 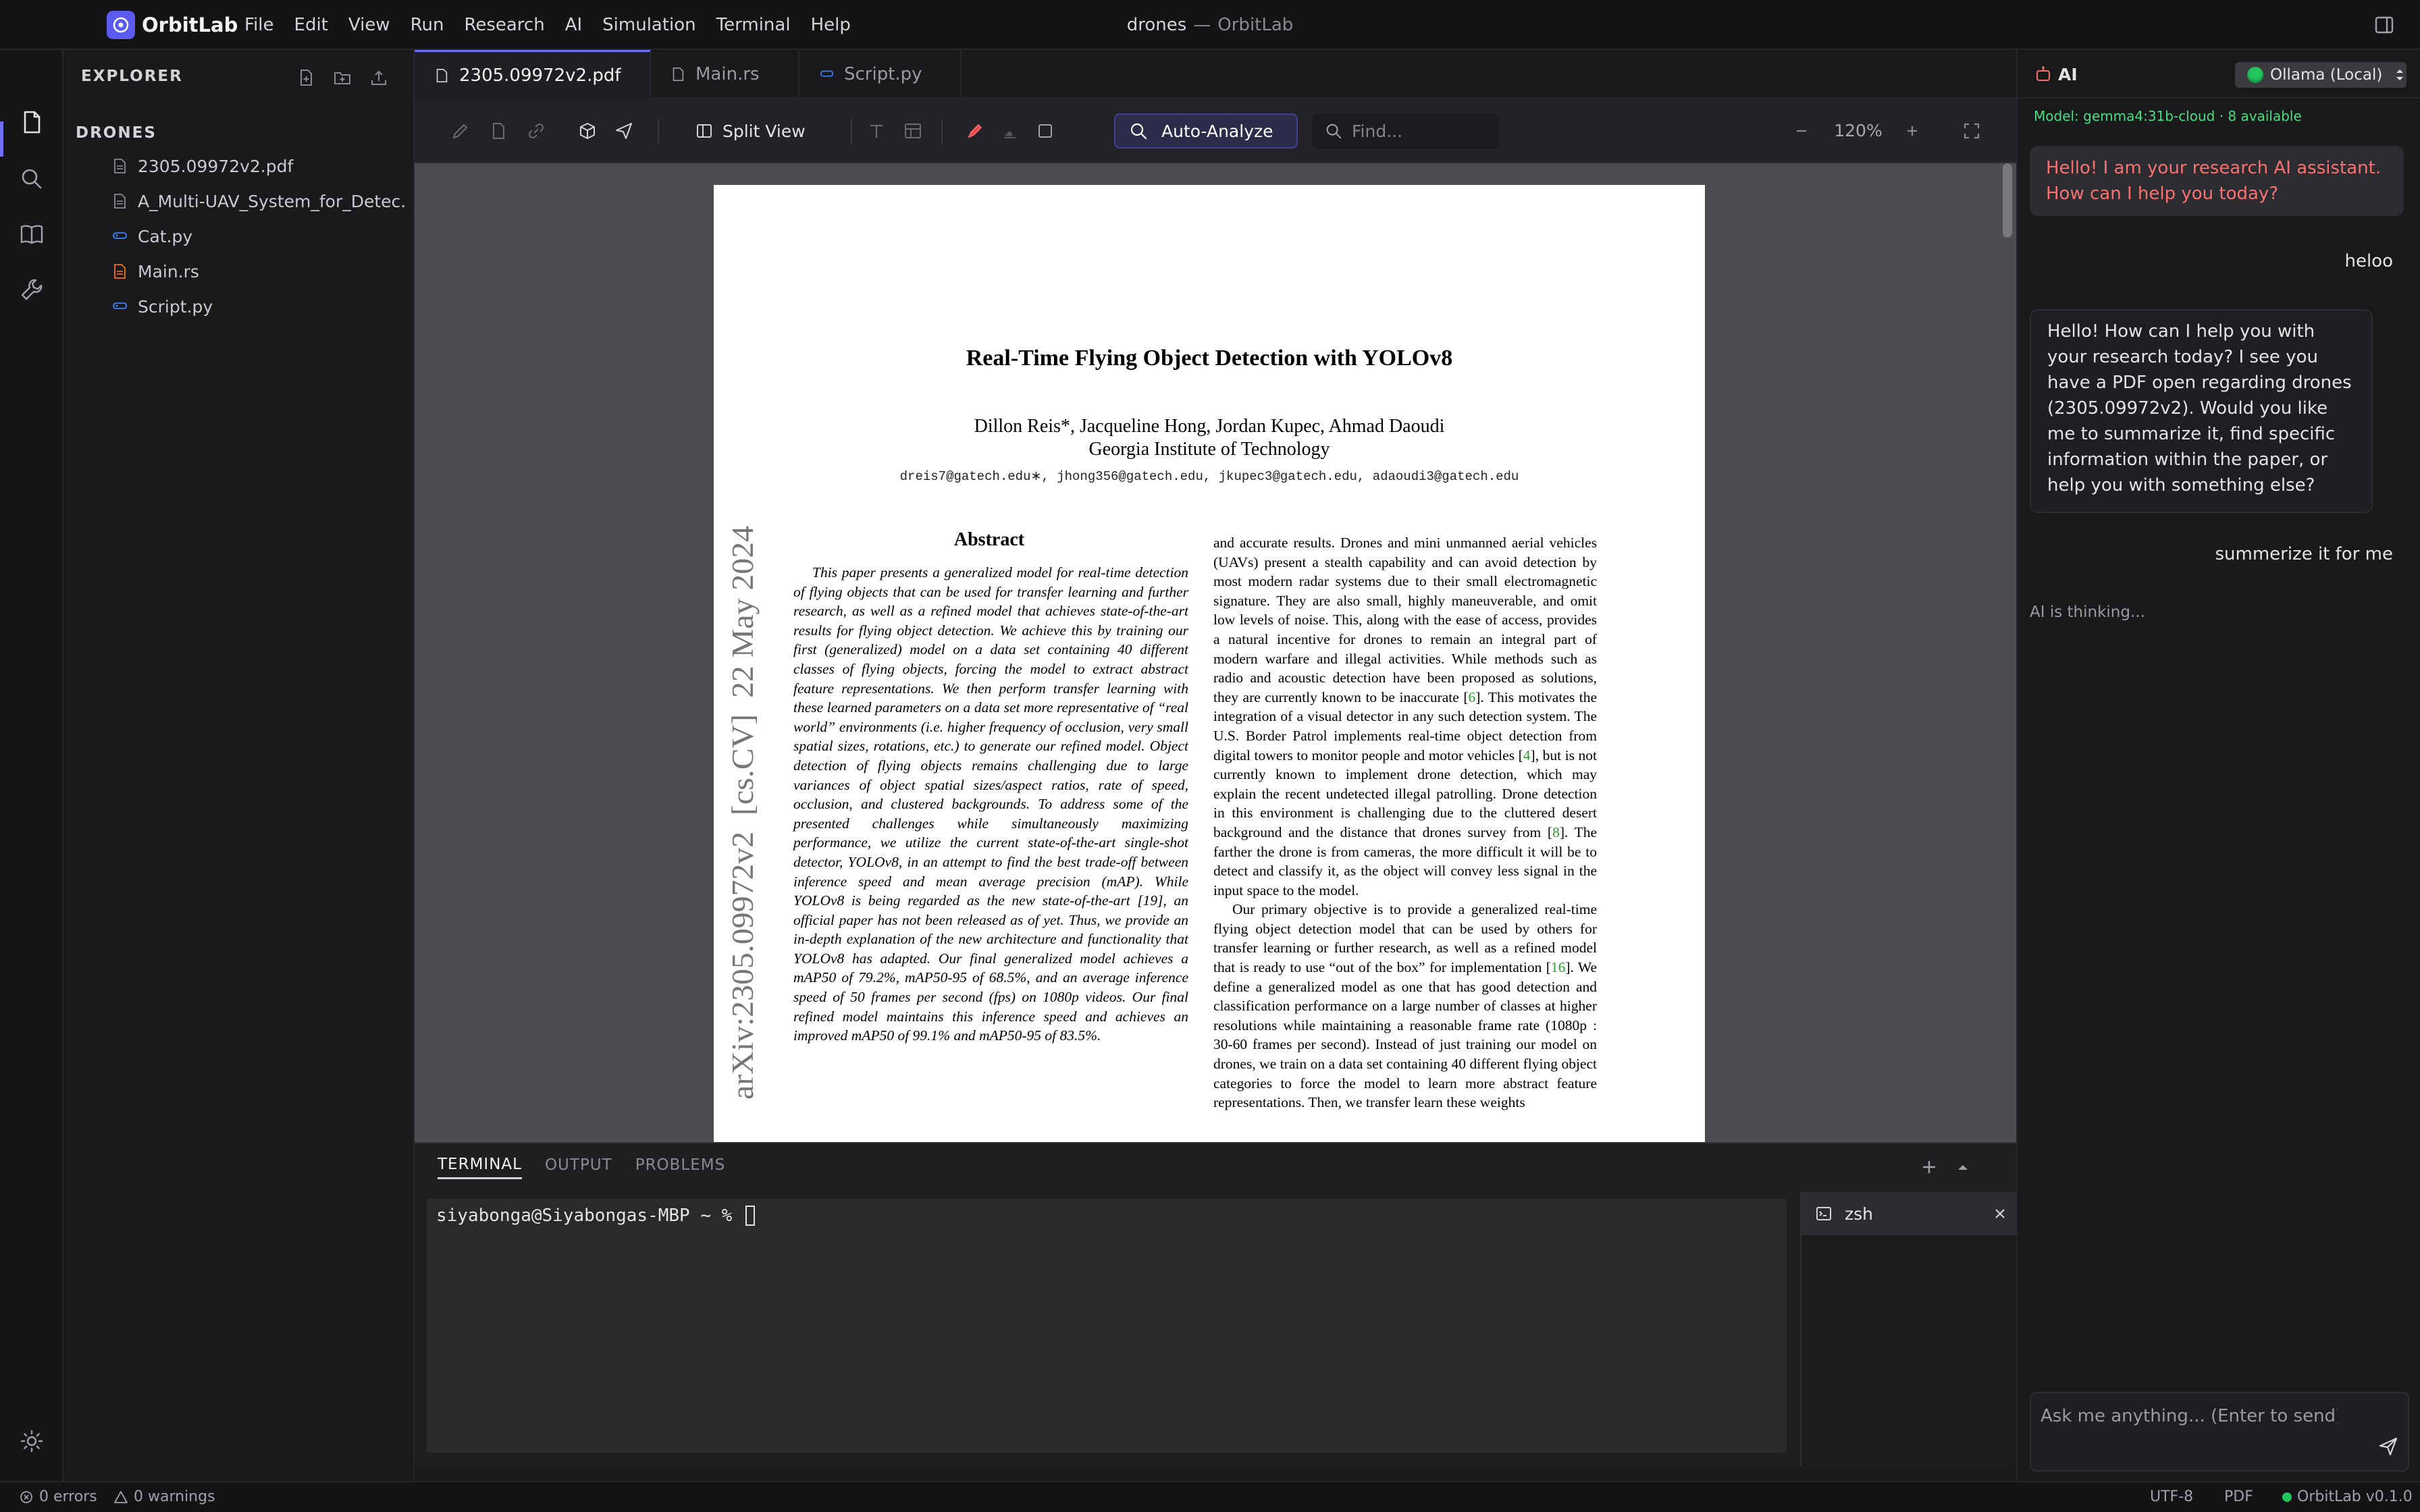 I want to click on status-errors: 0 errors, so click(x=58, y=1497).